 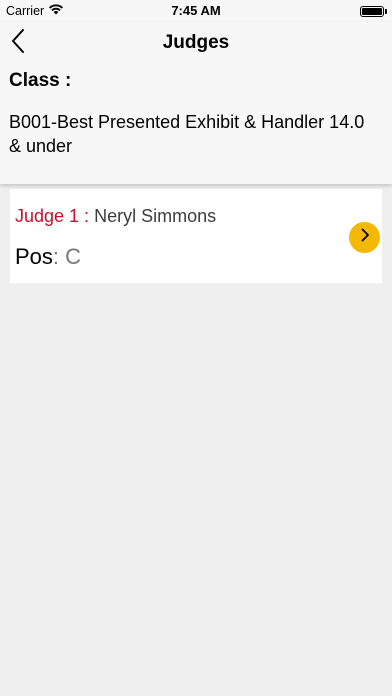 I want to click on judge-line: Judge 1 : Neryl Simmons, so click(x=115, y=216).